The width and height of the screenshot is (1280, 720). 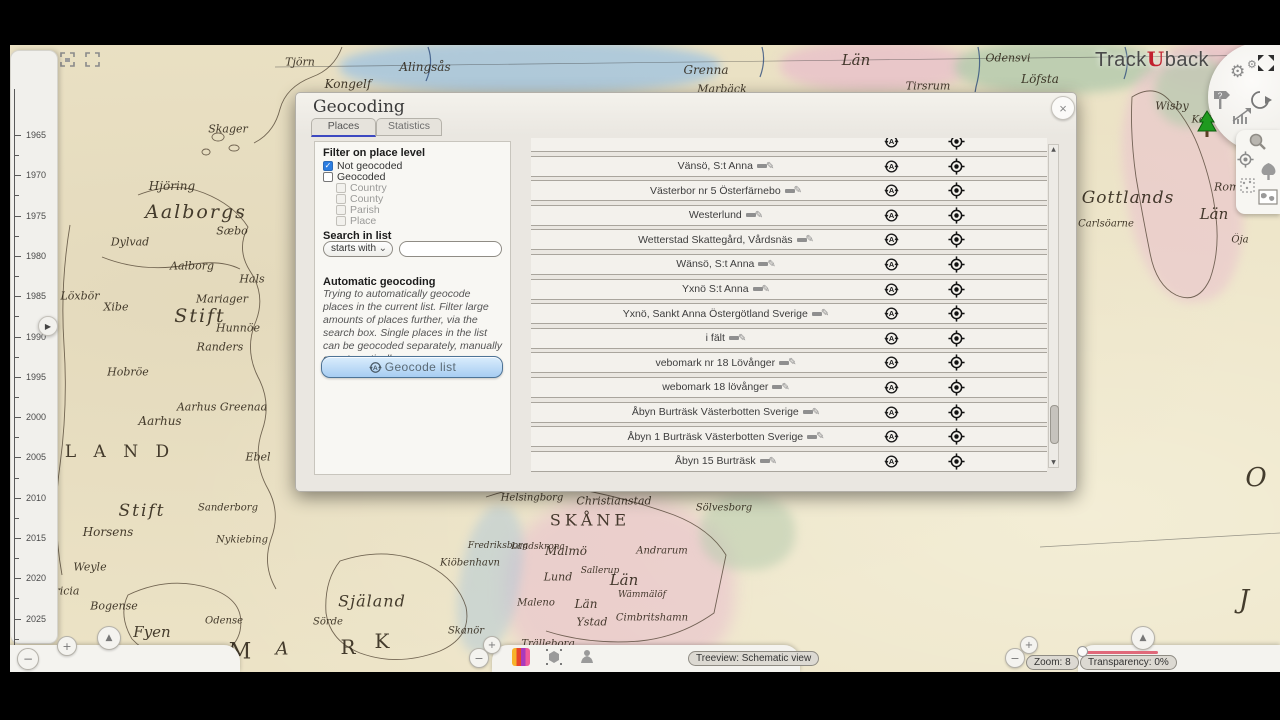 I want to click on filter-option: ✓ Not geocoded, so click(x=362, y=166).